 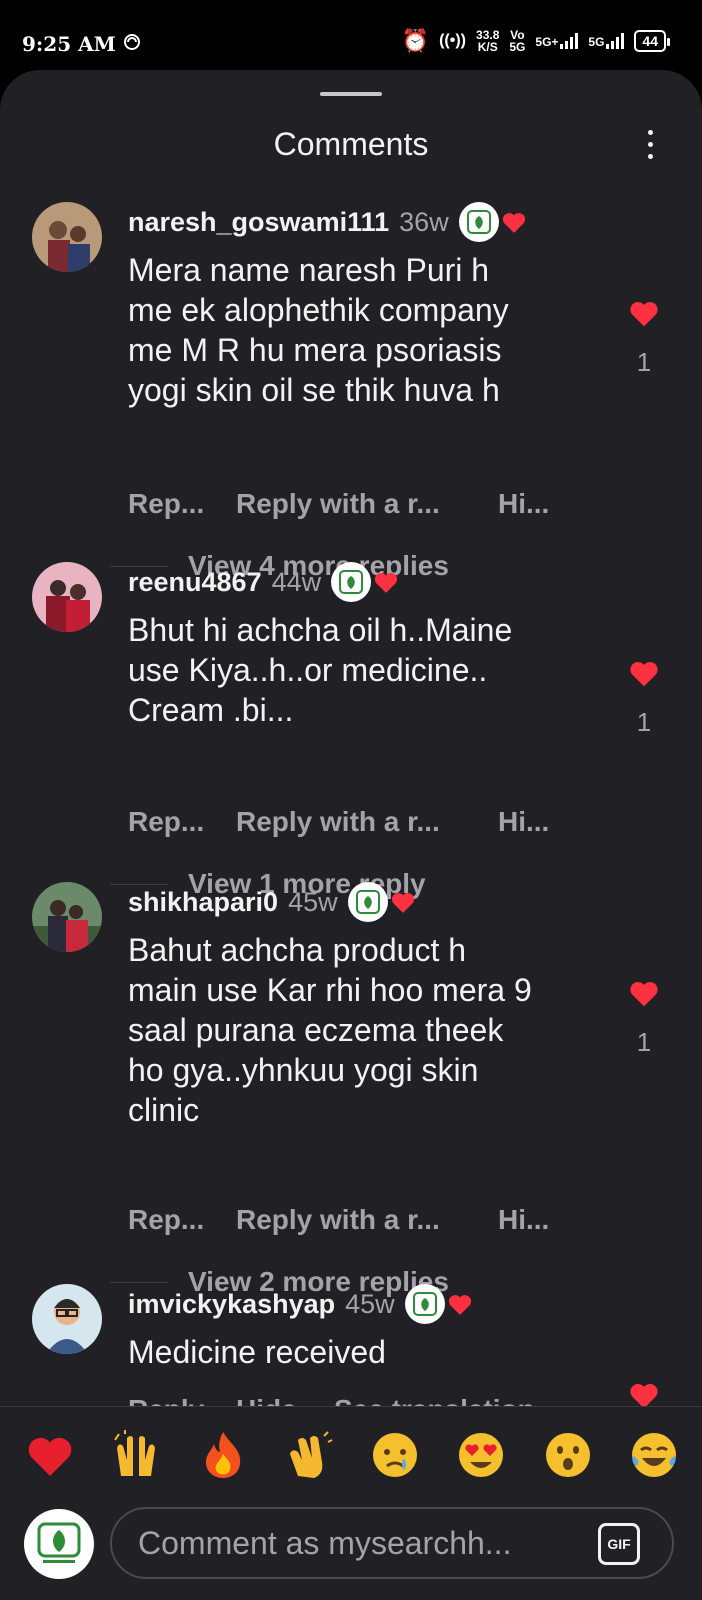 I want to click on comment-text: Medicine received, so click(x=257, y=1352).